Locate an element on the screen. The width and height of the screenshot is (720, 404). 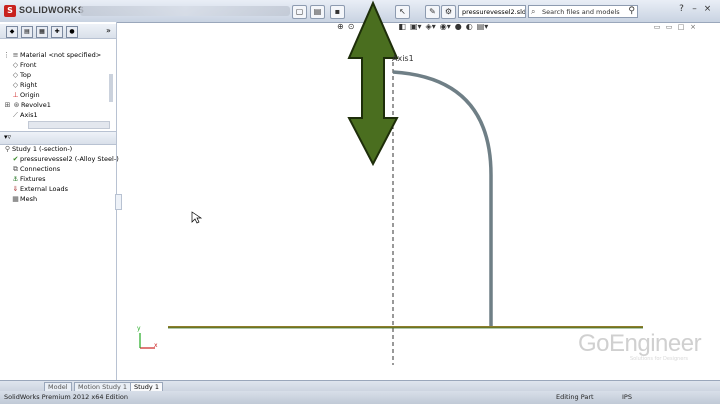
triad-y-label: y is located at coordinates (139, 328).